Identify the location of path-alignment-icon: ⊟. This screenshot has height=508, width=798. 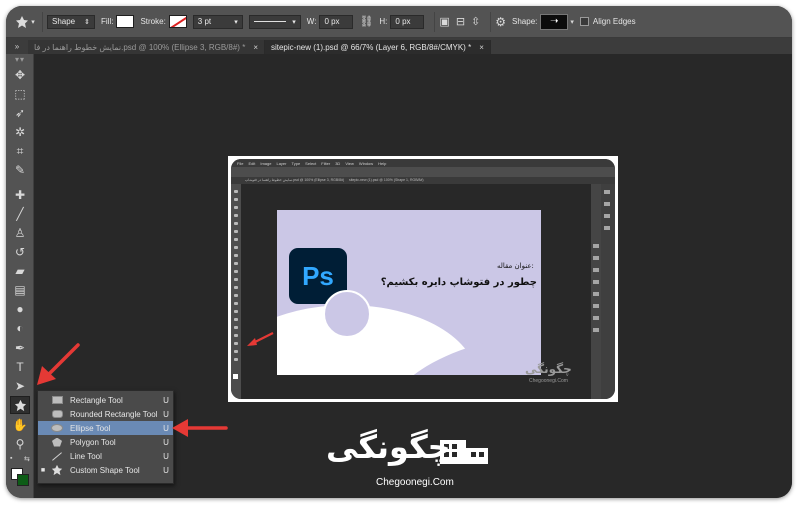
(460, 21).